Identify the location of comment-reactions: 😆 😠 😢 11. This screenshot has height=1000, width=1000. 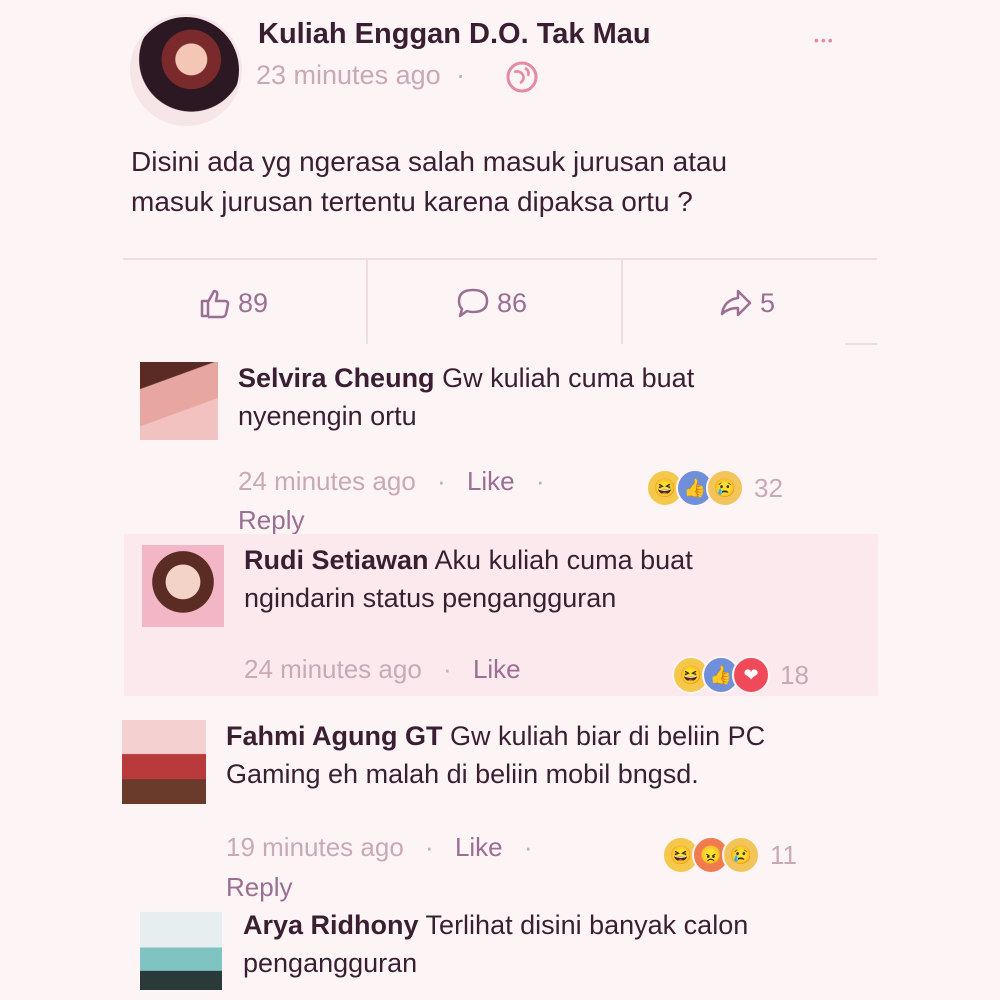
(729, 855).